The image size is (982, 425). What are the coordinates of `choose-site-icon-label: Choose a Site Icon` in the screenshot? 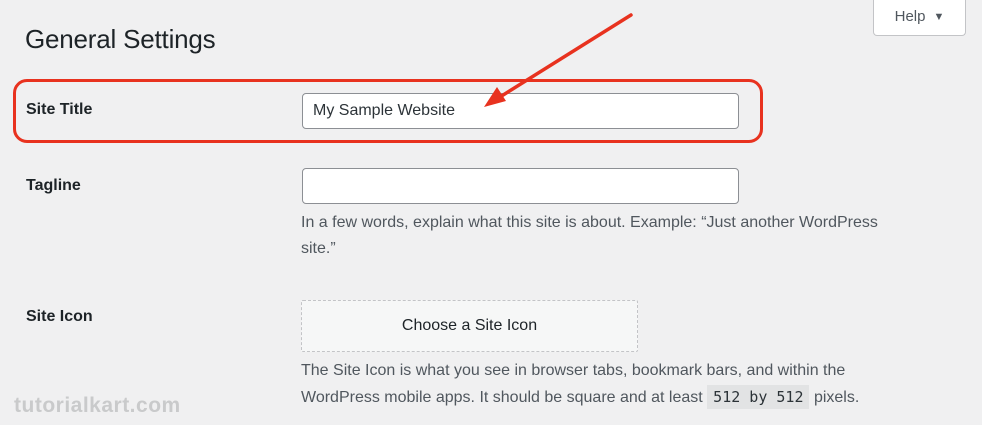 It's located at (469, 325).